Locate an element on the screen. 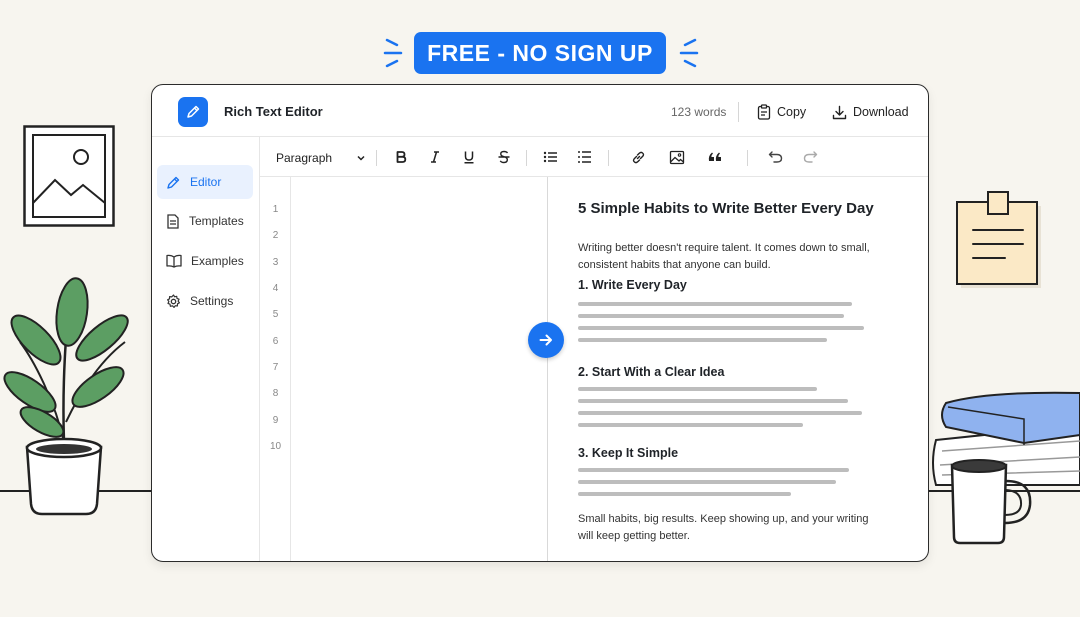 This screenshot has width=1080, height=617. line-number: 10 is located at coordinates (275, 446).